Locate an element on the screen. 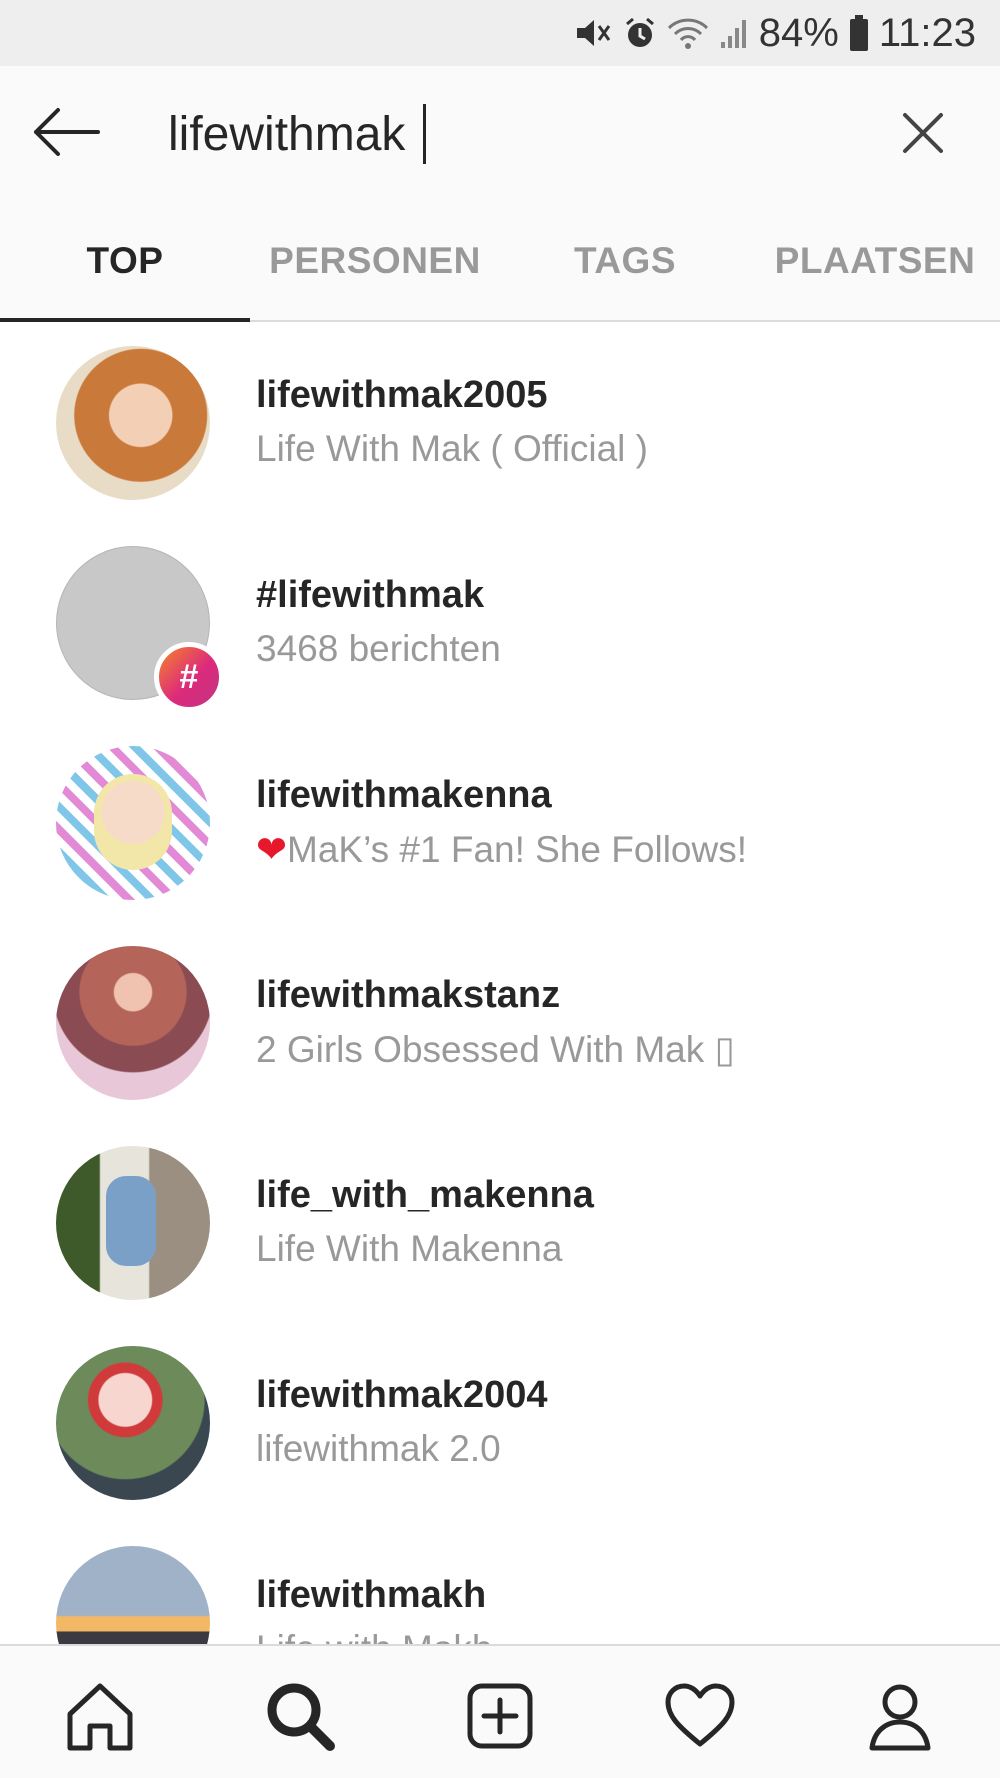 Image resolution: width=1000 pixels, height=1778 pixels. result-subtitle: ❤MaK’s #1 Fan! She Follows! is located at coordinates (501, 849).